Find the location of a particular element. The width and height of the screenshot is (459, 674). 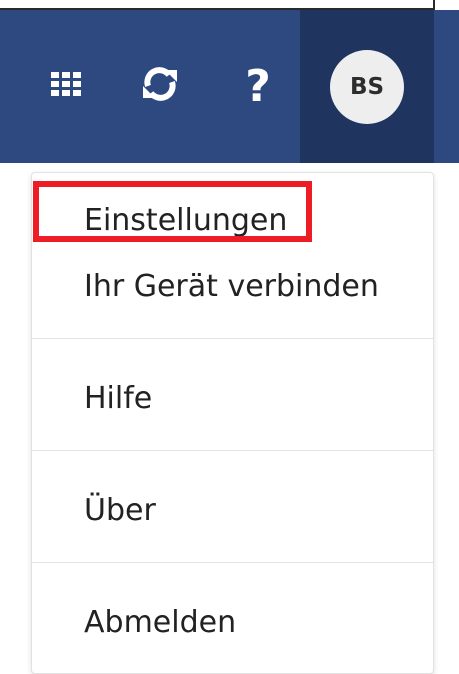

menu-item-settings: Einstellungen is located at coordinates (185, 221).